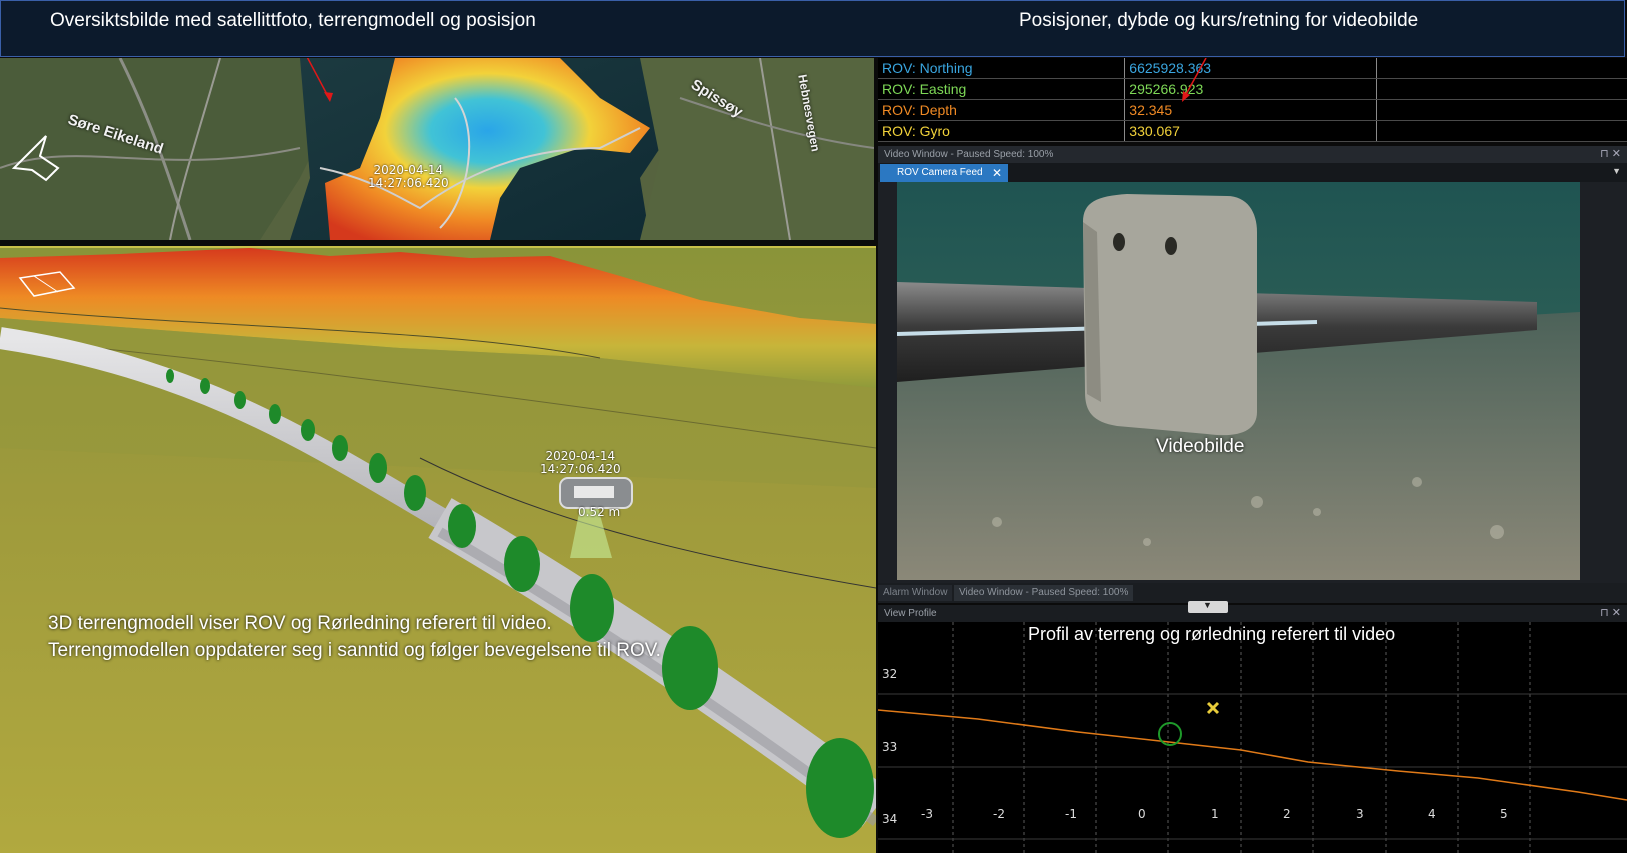  I want to click on tab-close-icon: ✕, so click(997, 173).